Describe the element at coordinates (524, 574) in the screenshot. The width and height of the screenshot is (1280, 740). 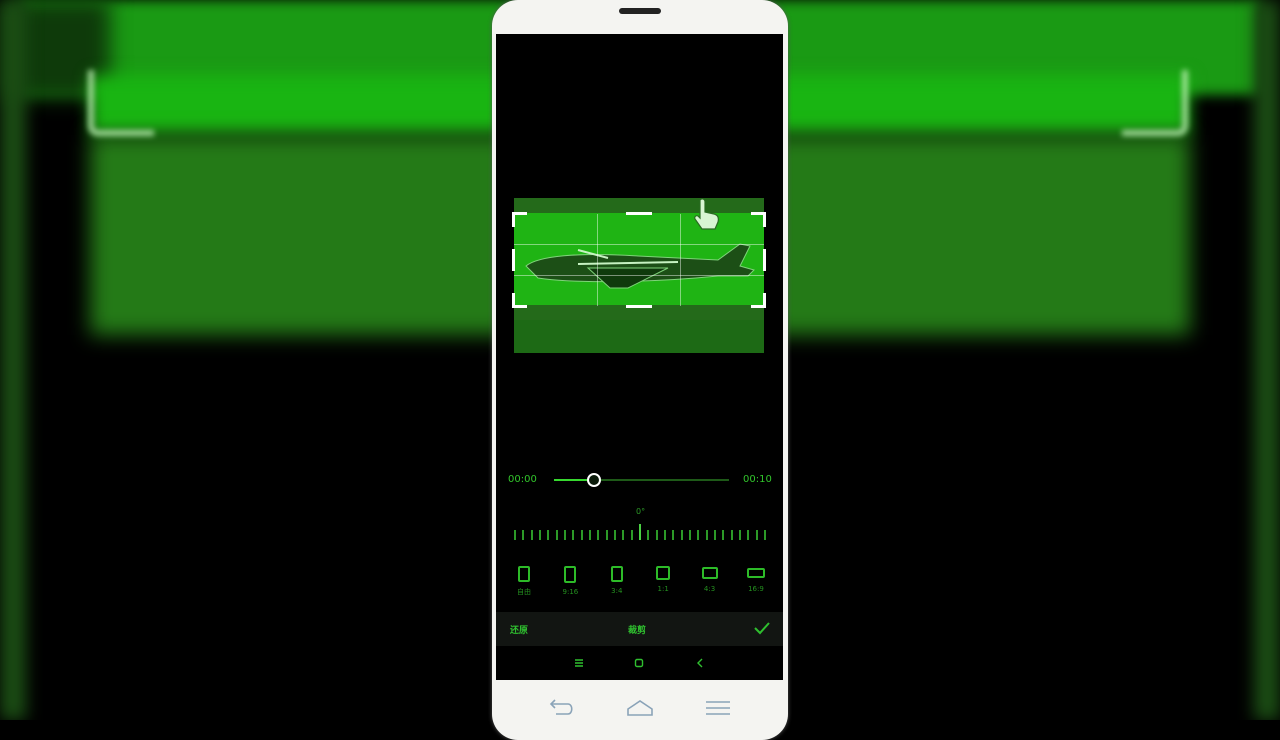
I see `free-ratio-icon` at that location.